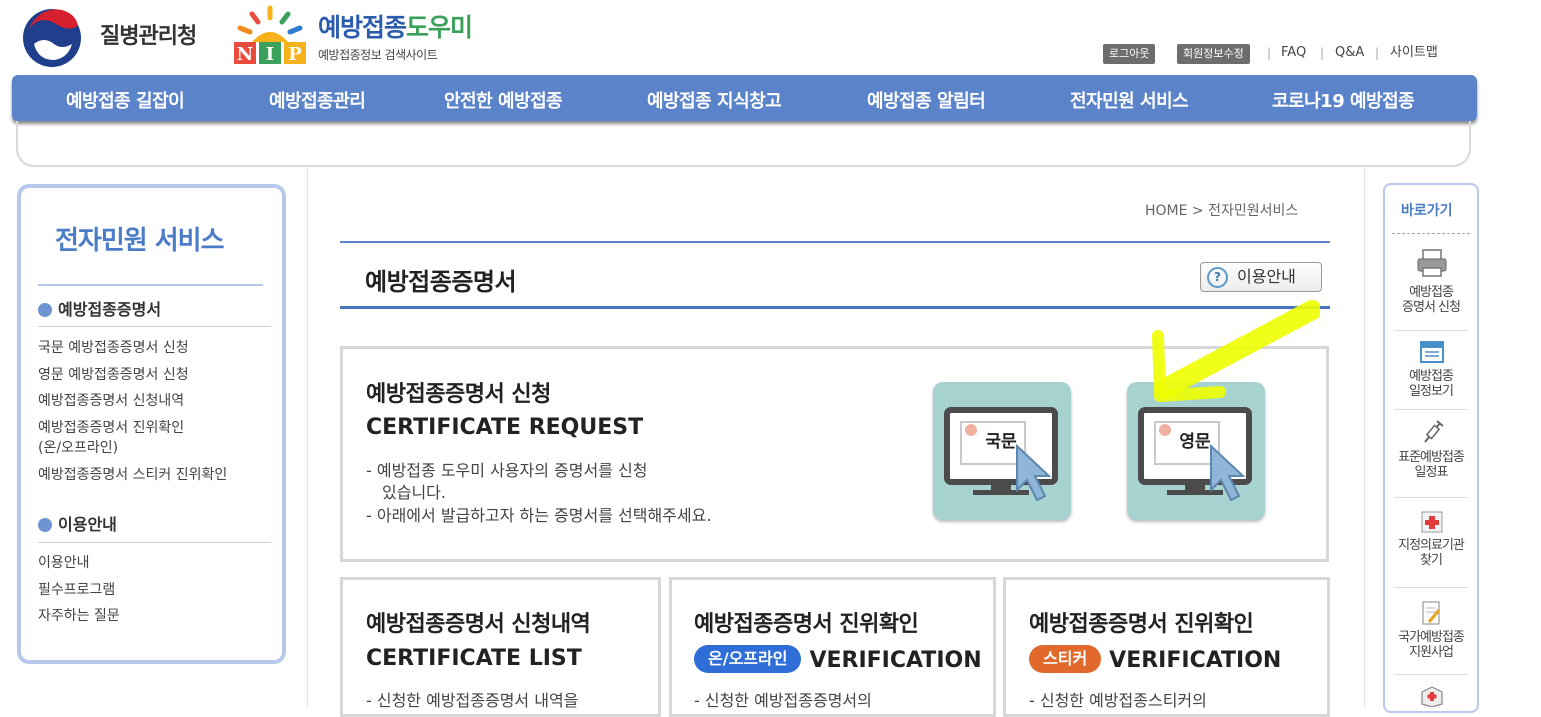  I want to click on nip-logo-icon: N I P, so click(270, 35).